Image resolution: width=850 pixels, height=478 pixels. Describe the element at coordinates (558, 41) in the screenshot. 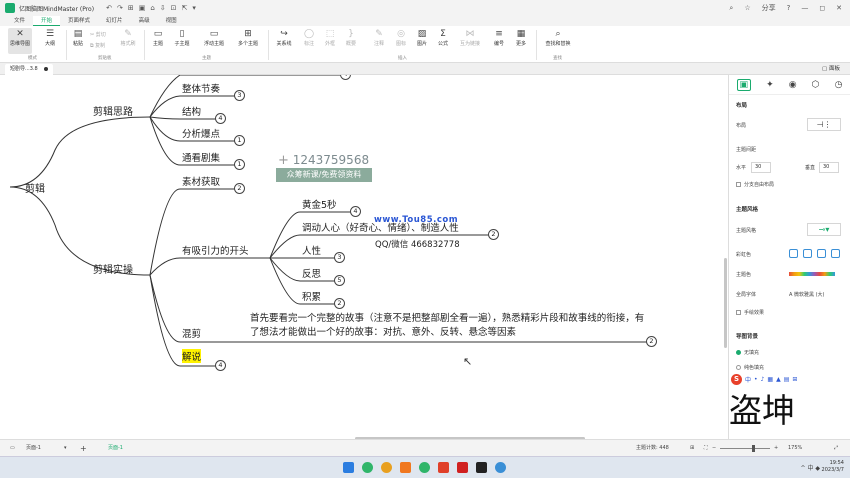

I see `find-replace-button: ⌕ 查找和替换` at that location.